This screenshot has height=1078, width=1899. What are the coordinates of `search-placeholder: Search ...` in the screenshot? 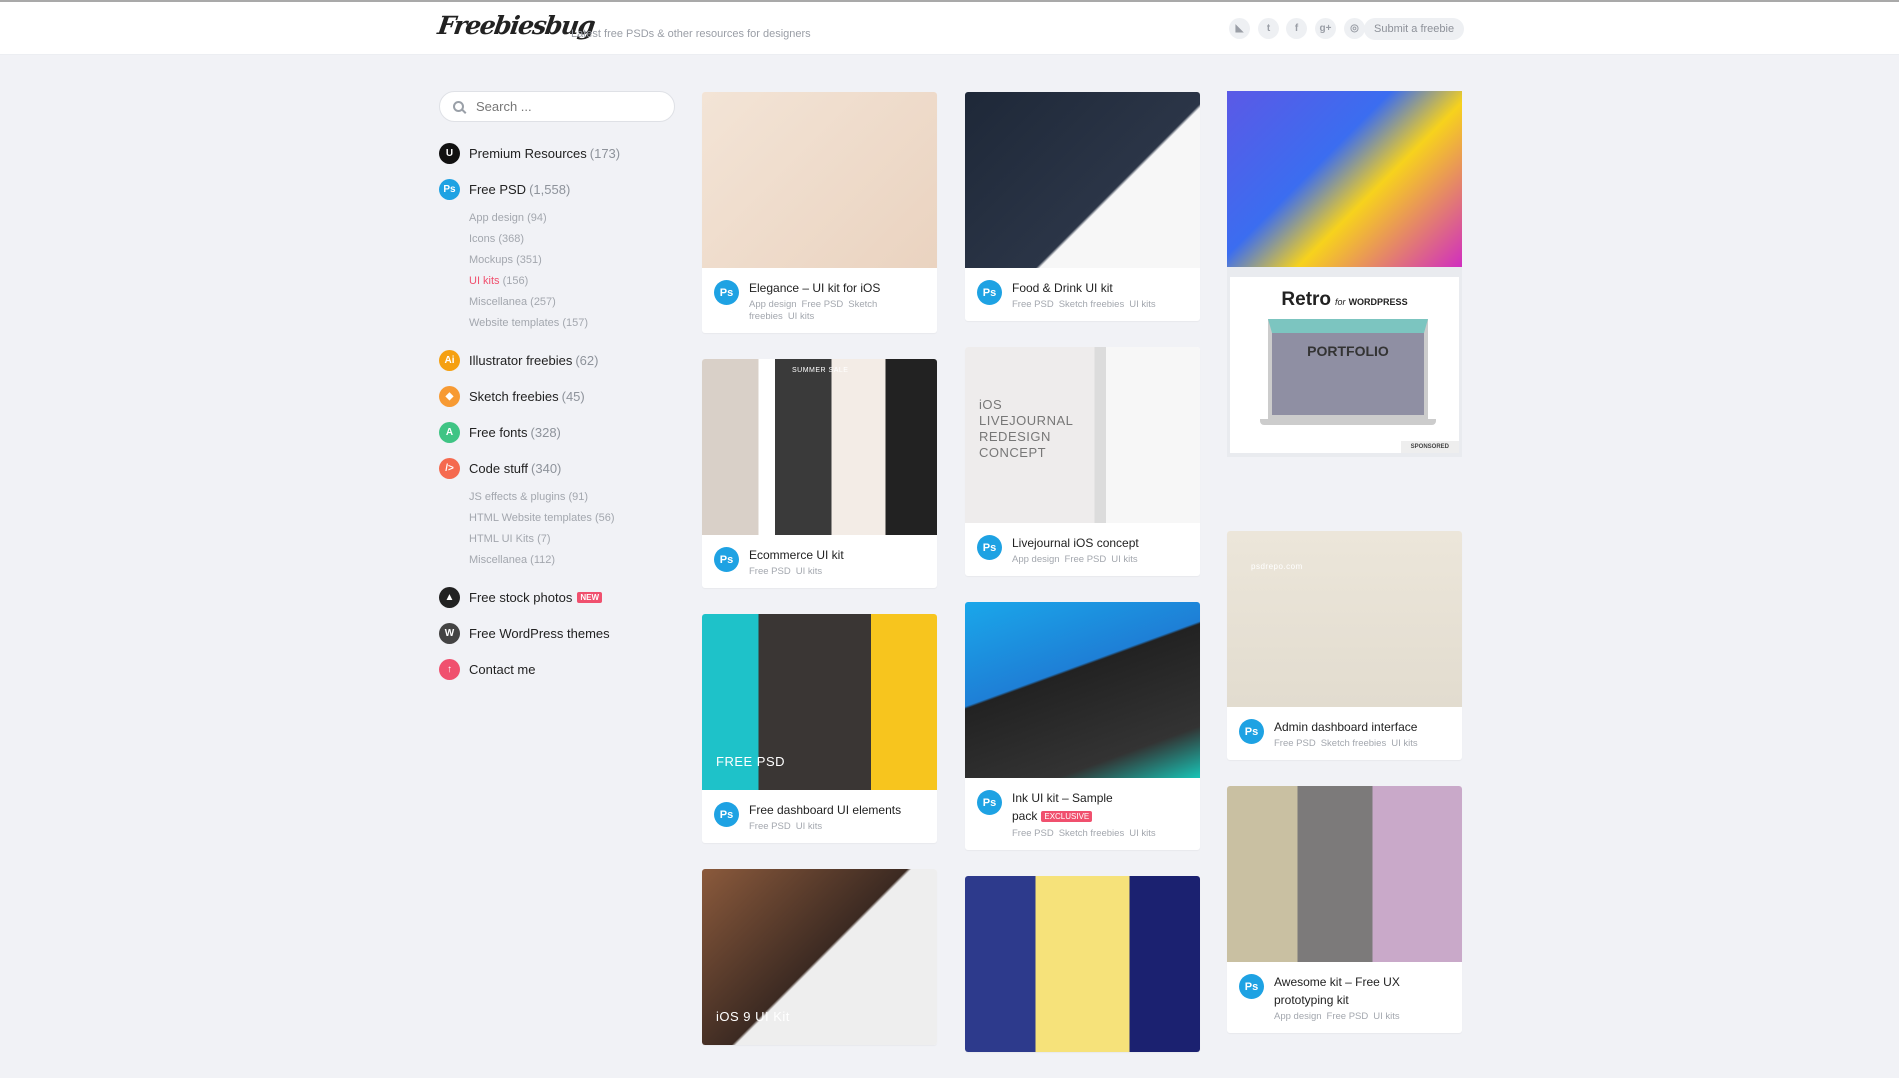 It's located at (504, 106).